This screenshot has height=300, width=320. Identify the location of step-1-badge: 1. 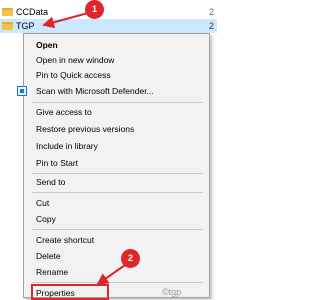
(94, 9).